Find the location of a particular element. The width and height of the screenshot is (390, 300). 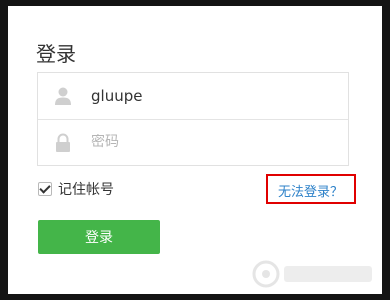

remember-checkbox is located at coordinates (45, 189).